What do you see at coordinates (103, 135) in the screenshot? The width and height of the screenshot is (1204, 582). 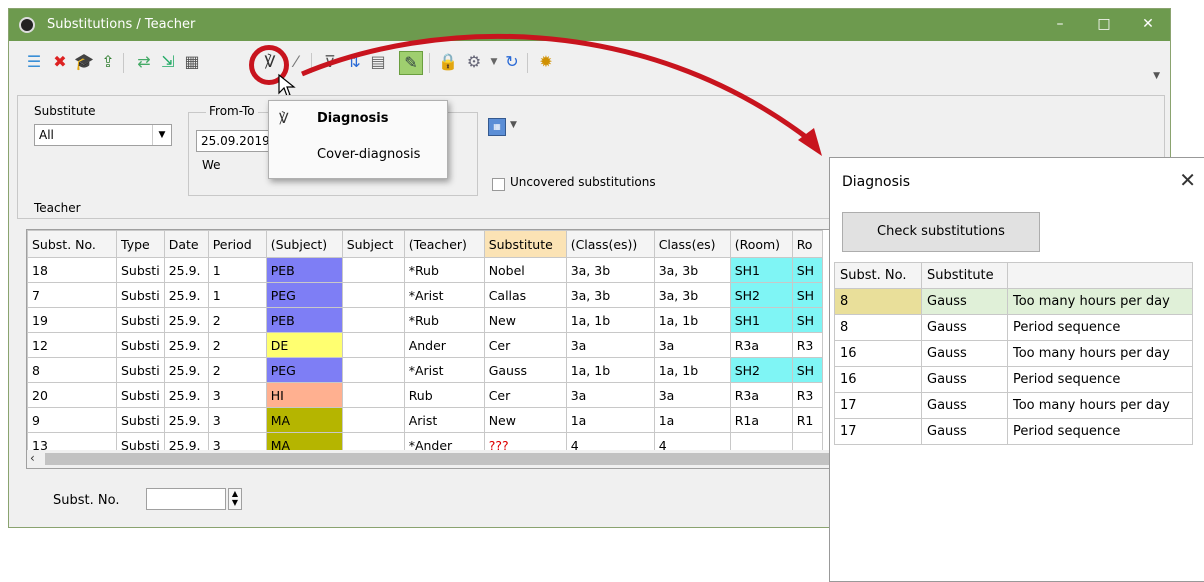 I see `substitute-select: All ▼` at bounding box center [103, 135].